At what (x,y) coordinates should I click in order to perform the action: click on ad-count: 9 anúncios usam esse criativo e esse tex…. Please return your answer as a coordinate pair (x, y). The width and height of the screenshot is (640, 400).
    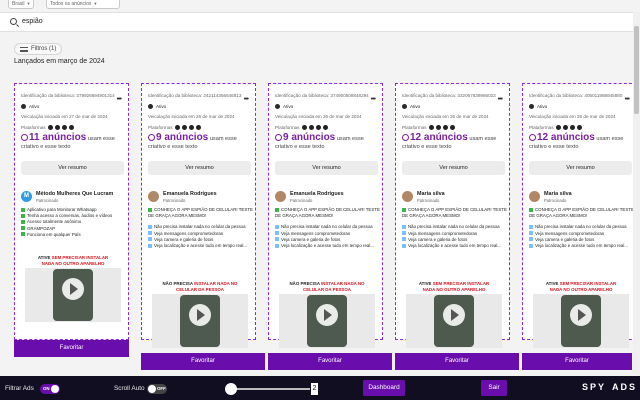
    Looking at the image, I should click on (327, 142).